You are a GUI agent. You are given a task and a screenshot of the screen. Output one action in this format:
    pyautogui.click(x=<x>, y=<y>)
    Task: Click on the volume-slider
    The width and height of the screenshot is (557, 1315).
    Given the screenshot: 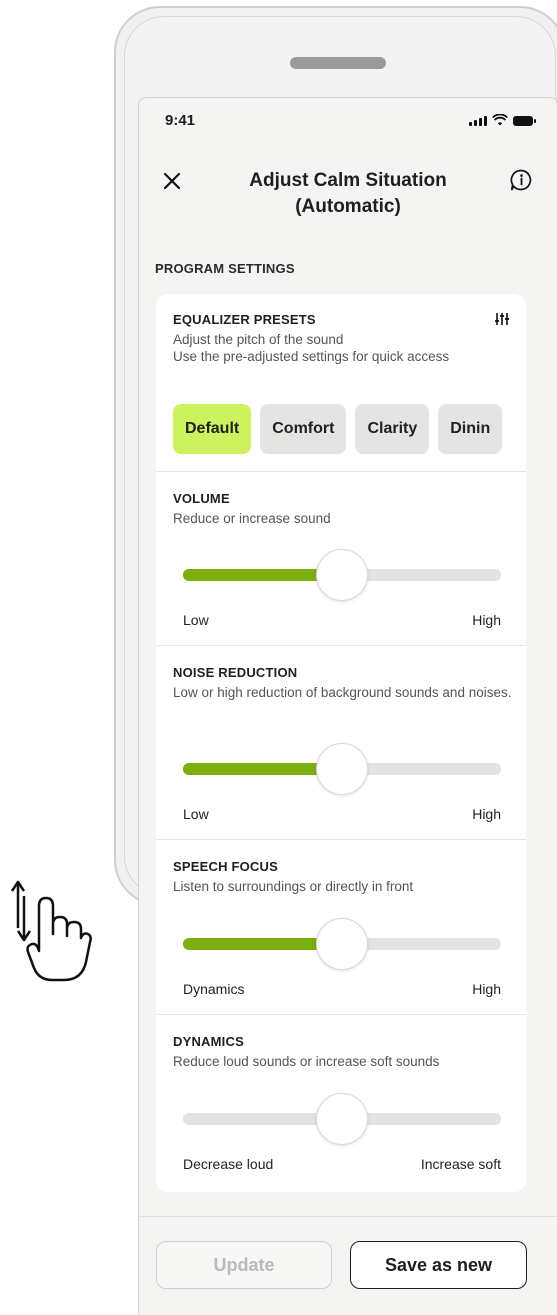 What is the action you would take?
    pyautogui.click(x=342, y=575)
    